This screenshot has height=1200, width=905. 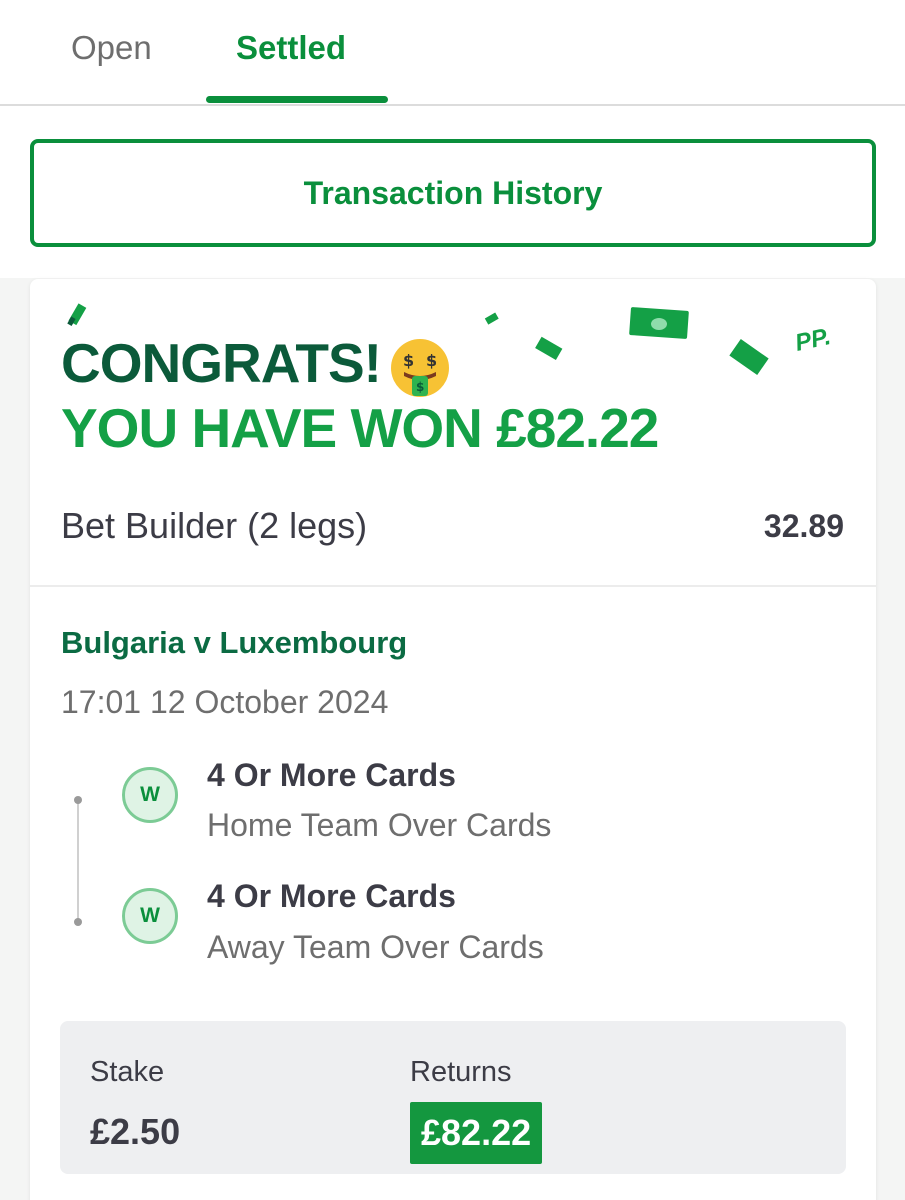 What do you see at coordinates (225, 702) in the screenshot?
I see `event-datetime: 17:01 12 October 2024` at bounding box center [225, 702].